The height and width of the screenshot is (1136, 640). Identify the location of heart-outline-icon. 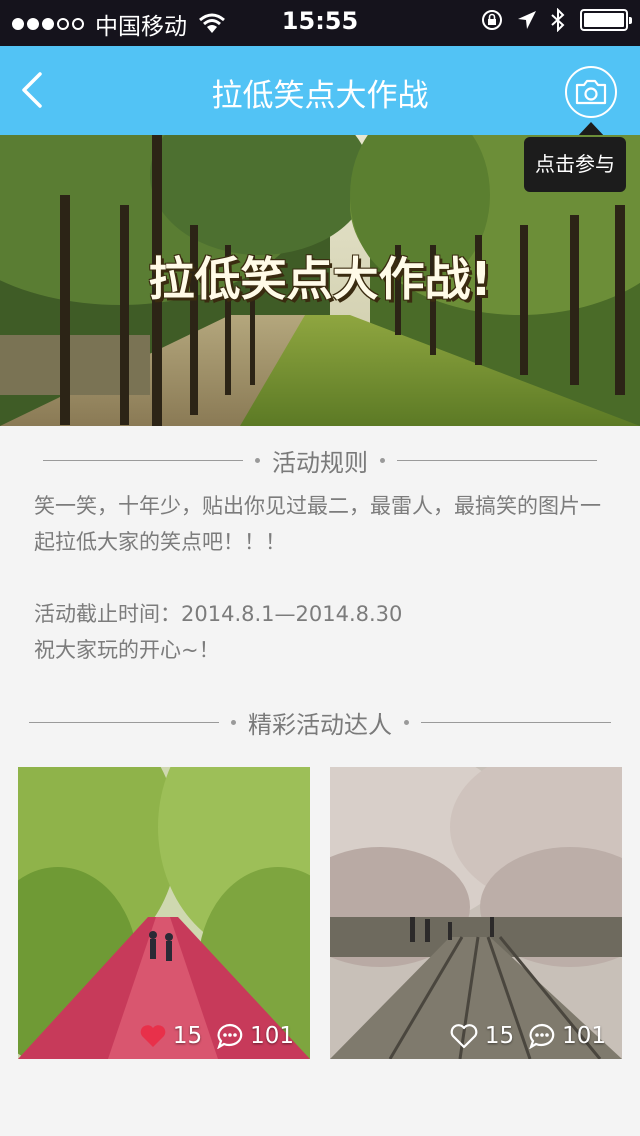
(464, 1036).